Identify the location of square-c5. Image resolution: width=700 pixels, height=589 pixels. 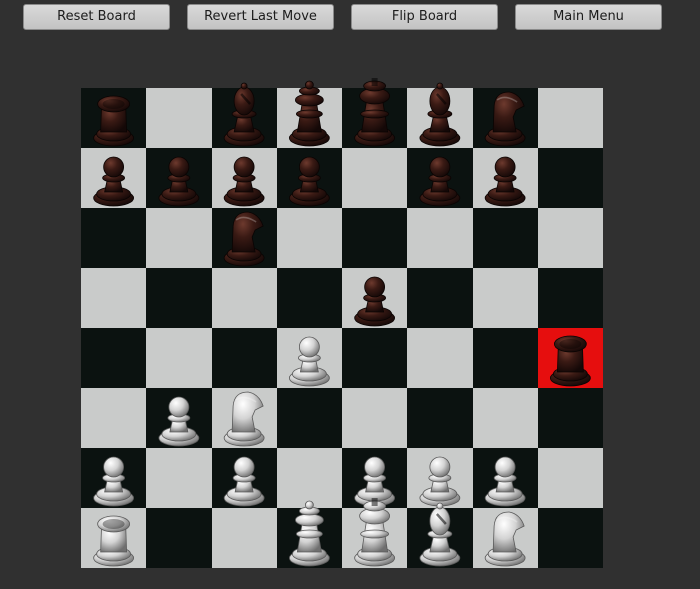
(244, 298).